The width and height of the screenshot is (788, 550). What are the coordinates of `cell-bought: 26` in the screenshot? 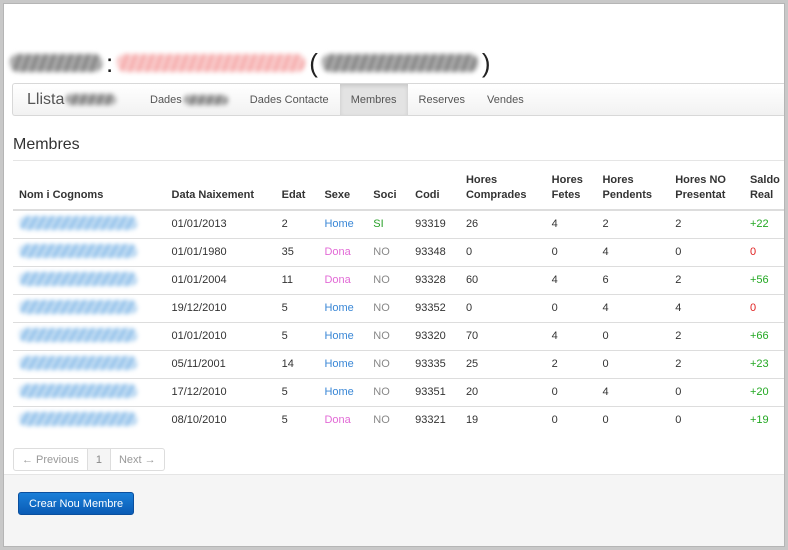 It's located at (472, 224).